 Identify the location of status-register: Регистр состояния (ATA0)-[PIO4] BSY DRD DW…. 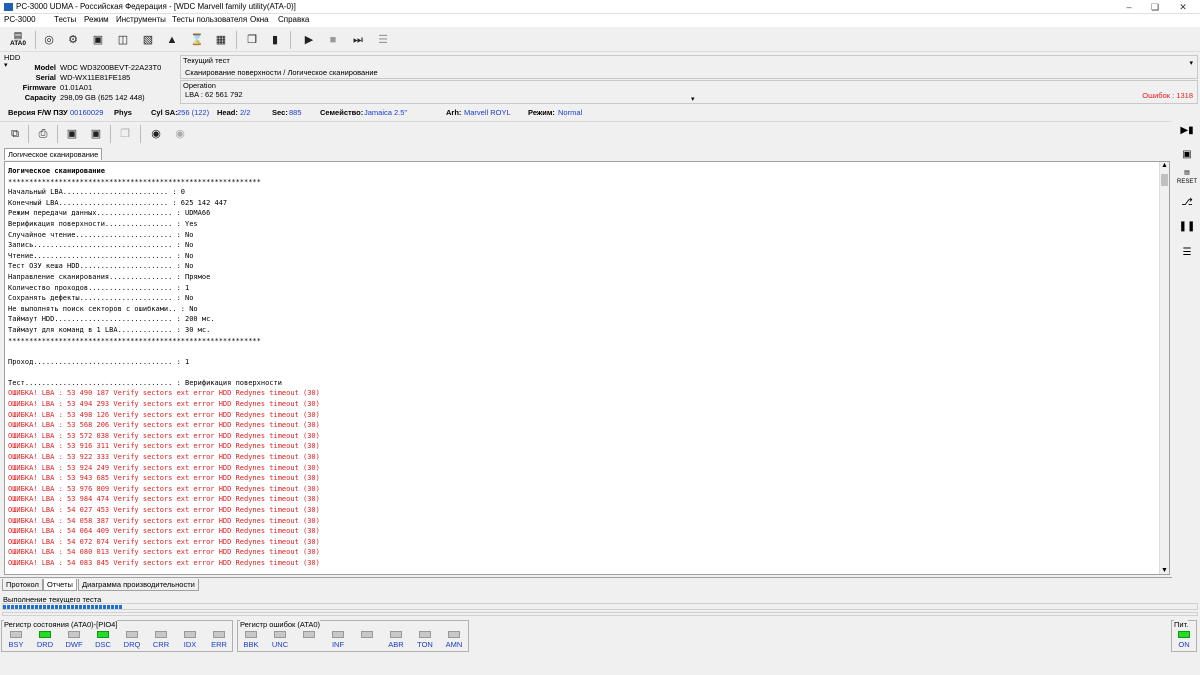
(117, 636).